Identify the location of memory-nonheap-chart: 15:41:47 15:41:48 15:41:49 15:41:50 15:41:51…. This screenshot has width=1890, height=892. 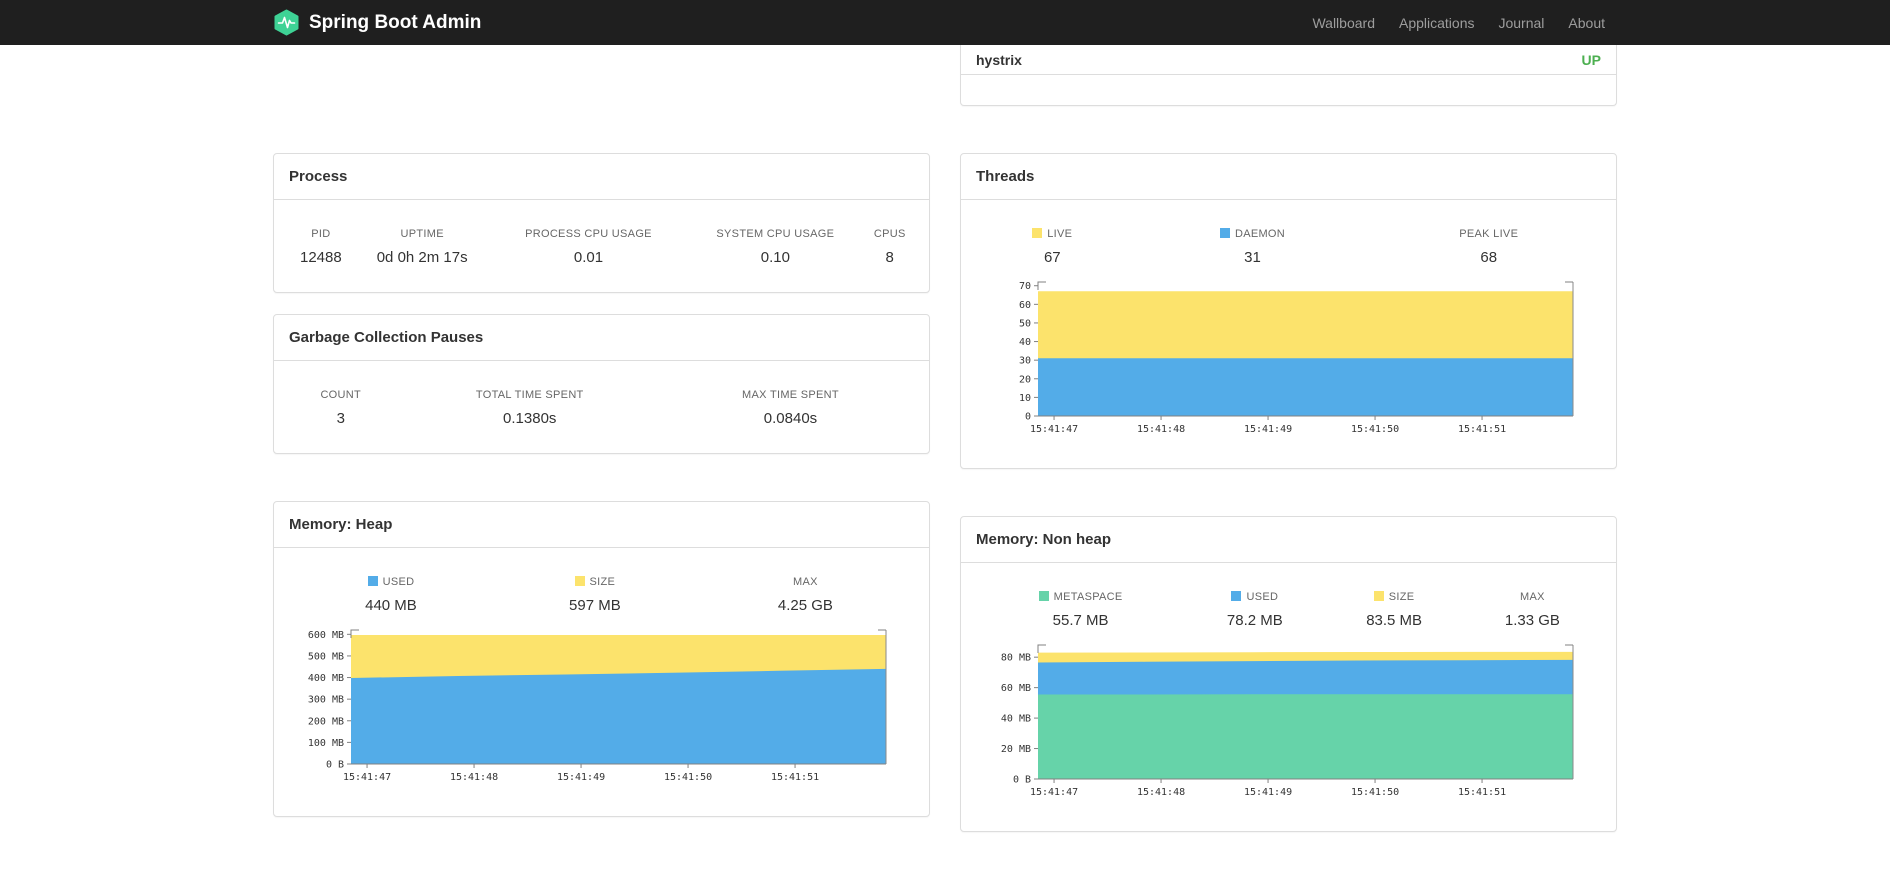
(1287, 721).